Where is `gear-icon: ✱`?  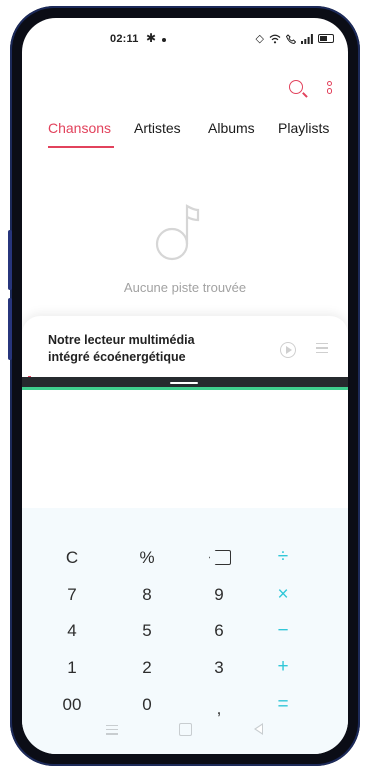 gear-icon: ✱ is located at coordinates (151, 38).